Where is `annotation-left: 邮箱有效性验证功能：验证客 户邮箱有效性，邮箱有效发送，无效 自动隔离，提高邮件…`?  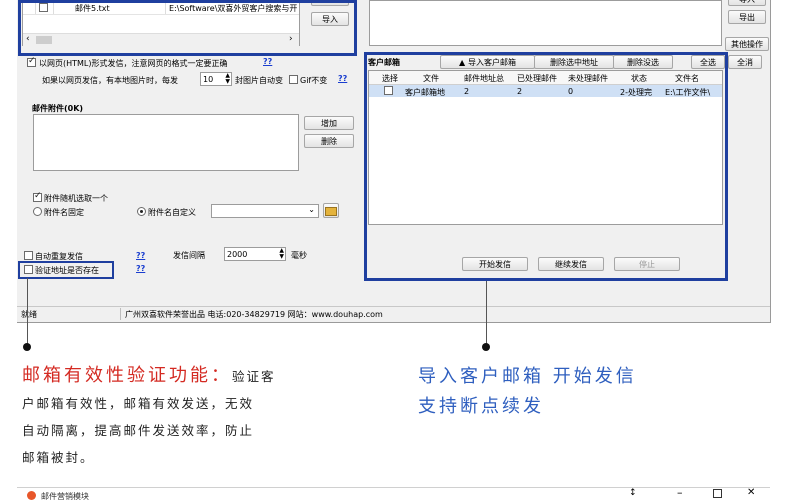 annotation-left: 邮箱有效性验证功能：验证客 户邮箱有效性，邮箱有效发送，无效 自动隔离，提高邮件… is located at coordinates (182, 416).